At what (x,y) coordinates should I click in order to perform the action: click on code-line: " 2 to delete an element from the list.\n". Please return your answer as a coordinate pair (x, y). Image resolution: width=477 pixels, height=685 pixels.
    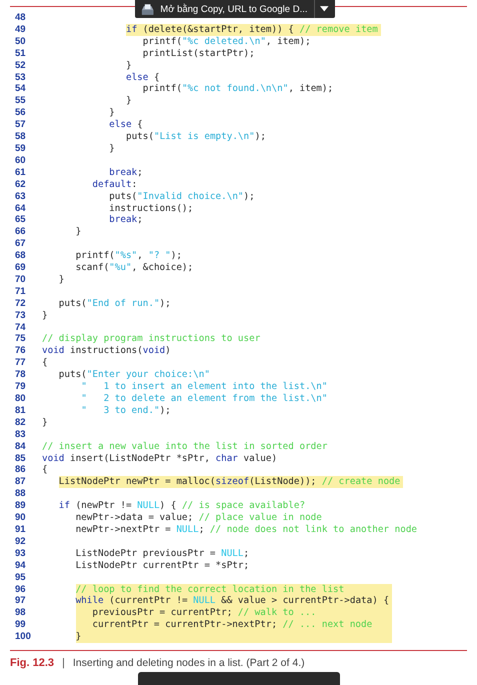
    Looking at the image, I should click on (204, 399).